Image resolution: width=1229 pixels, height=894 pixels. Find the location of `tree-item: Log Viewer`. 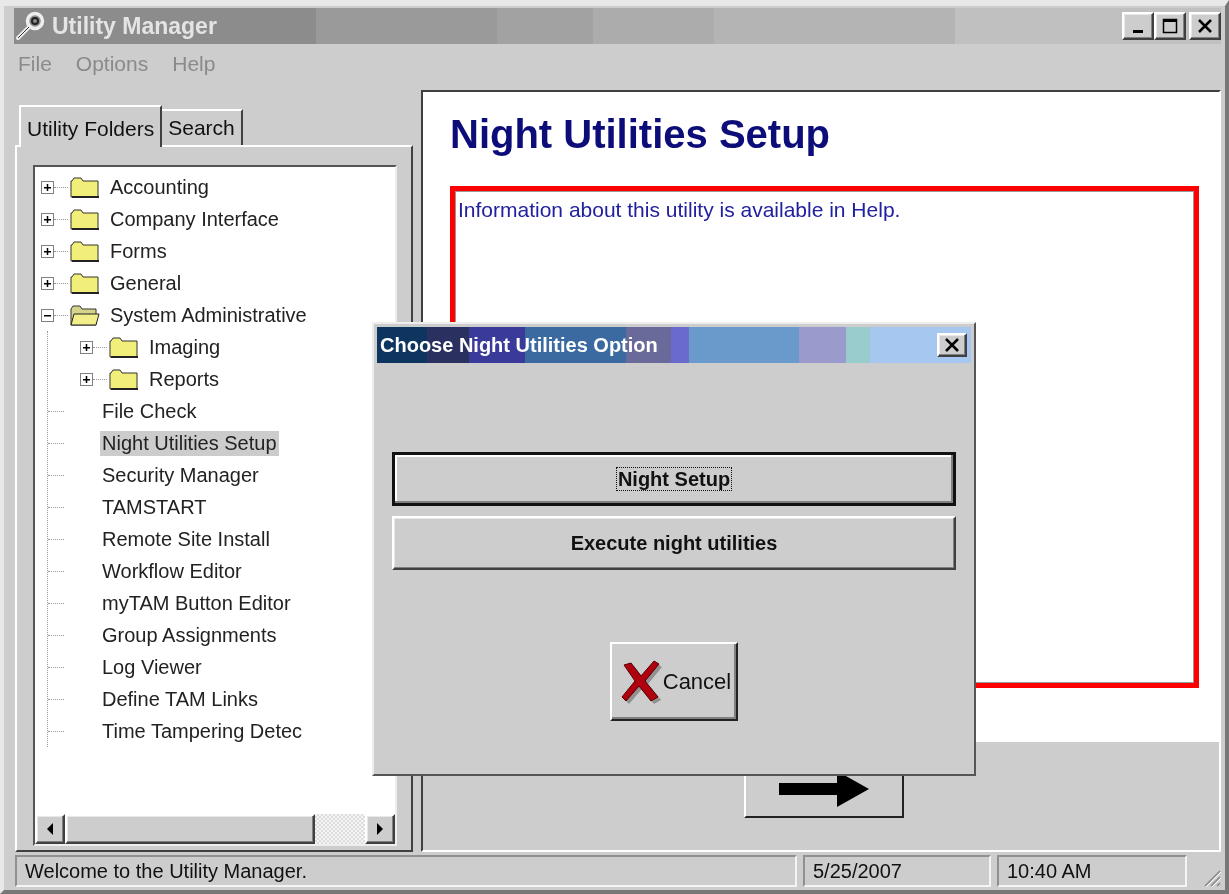

tree-item: Log Viewer is located at coordinates (152, 667).